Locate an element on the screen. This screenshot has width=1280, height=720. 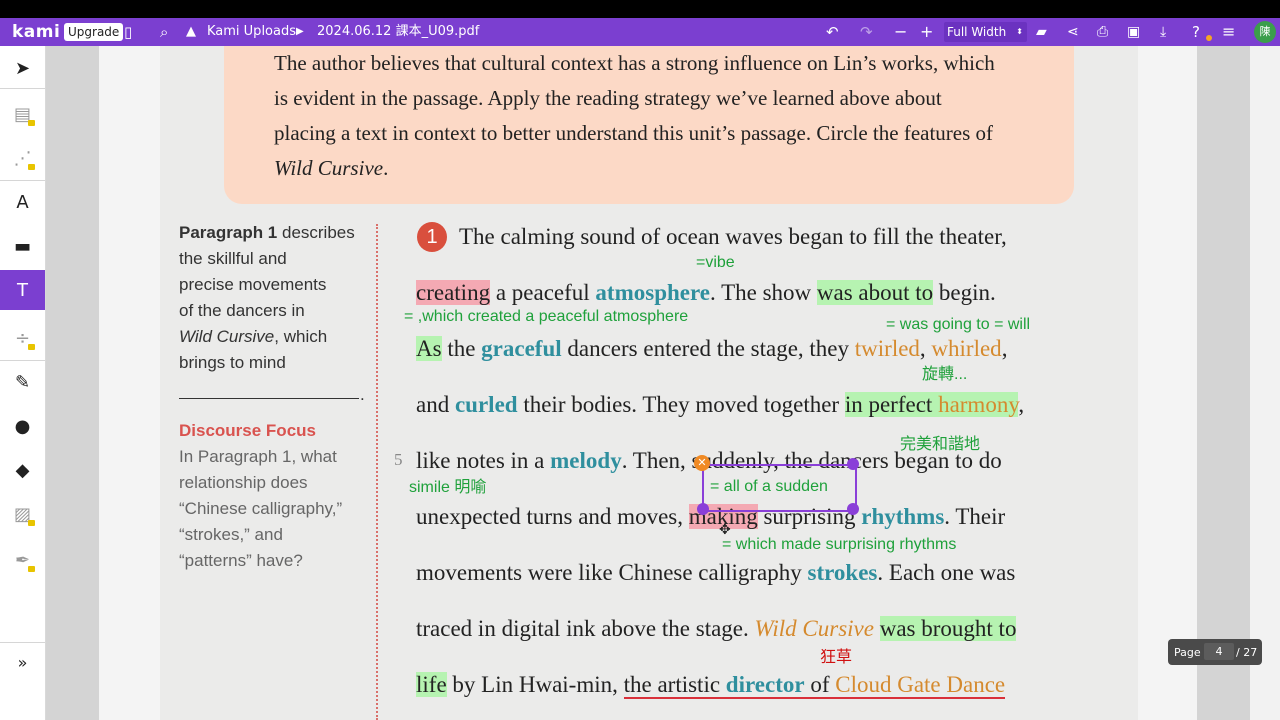
breadcrumb-chevron-icon: ▶ is located at coordinates (300, 31).